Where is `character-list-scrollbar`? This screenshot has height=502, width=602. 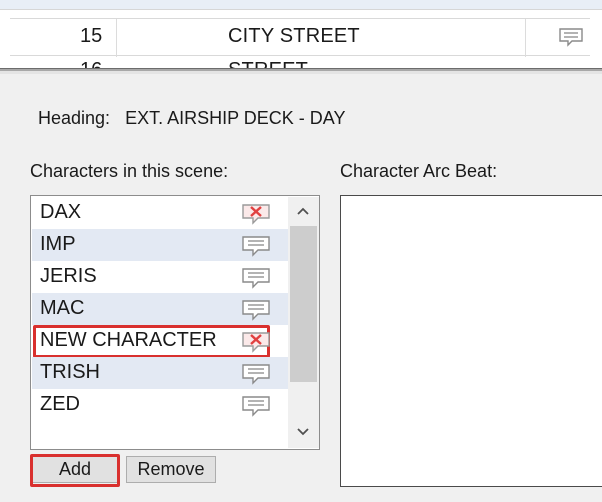
character-list-scrollbar is located at coordinates (303, 322).